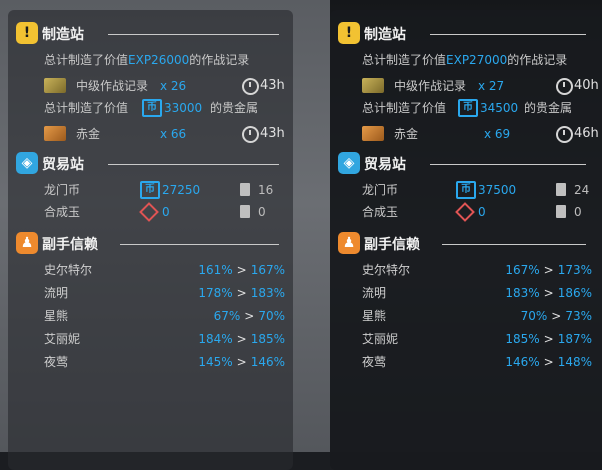 The image size is (602, 470). What do you see at coordinates (522, 293) in the screenshot?
I see `trust-from: 183%` at bounding box center [522, 293].